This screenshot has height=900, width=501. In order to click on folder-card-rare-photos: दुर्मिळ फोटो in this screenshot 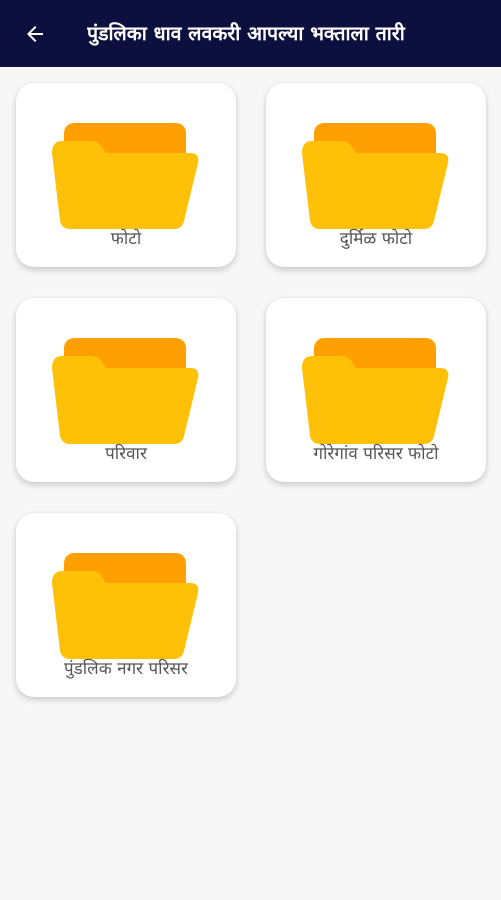, I will do `click(376, 175)`.